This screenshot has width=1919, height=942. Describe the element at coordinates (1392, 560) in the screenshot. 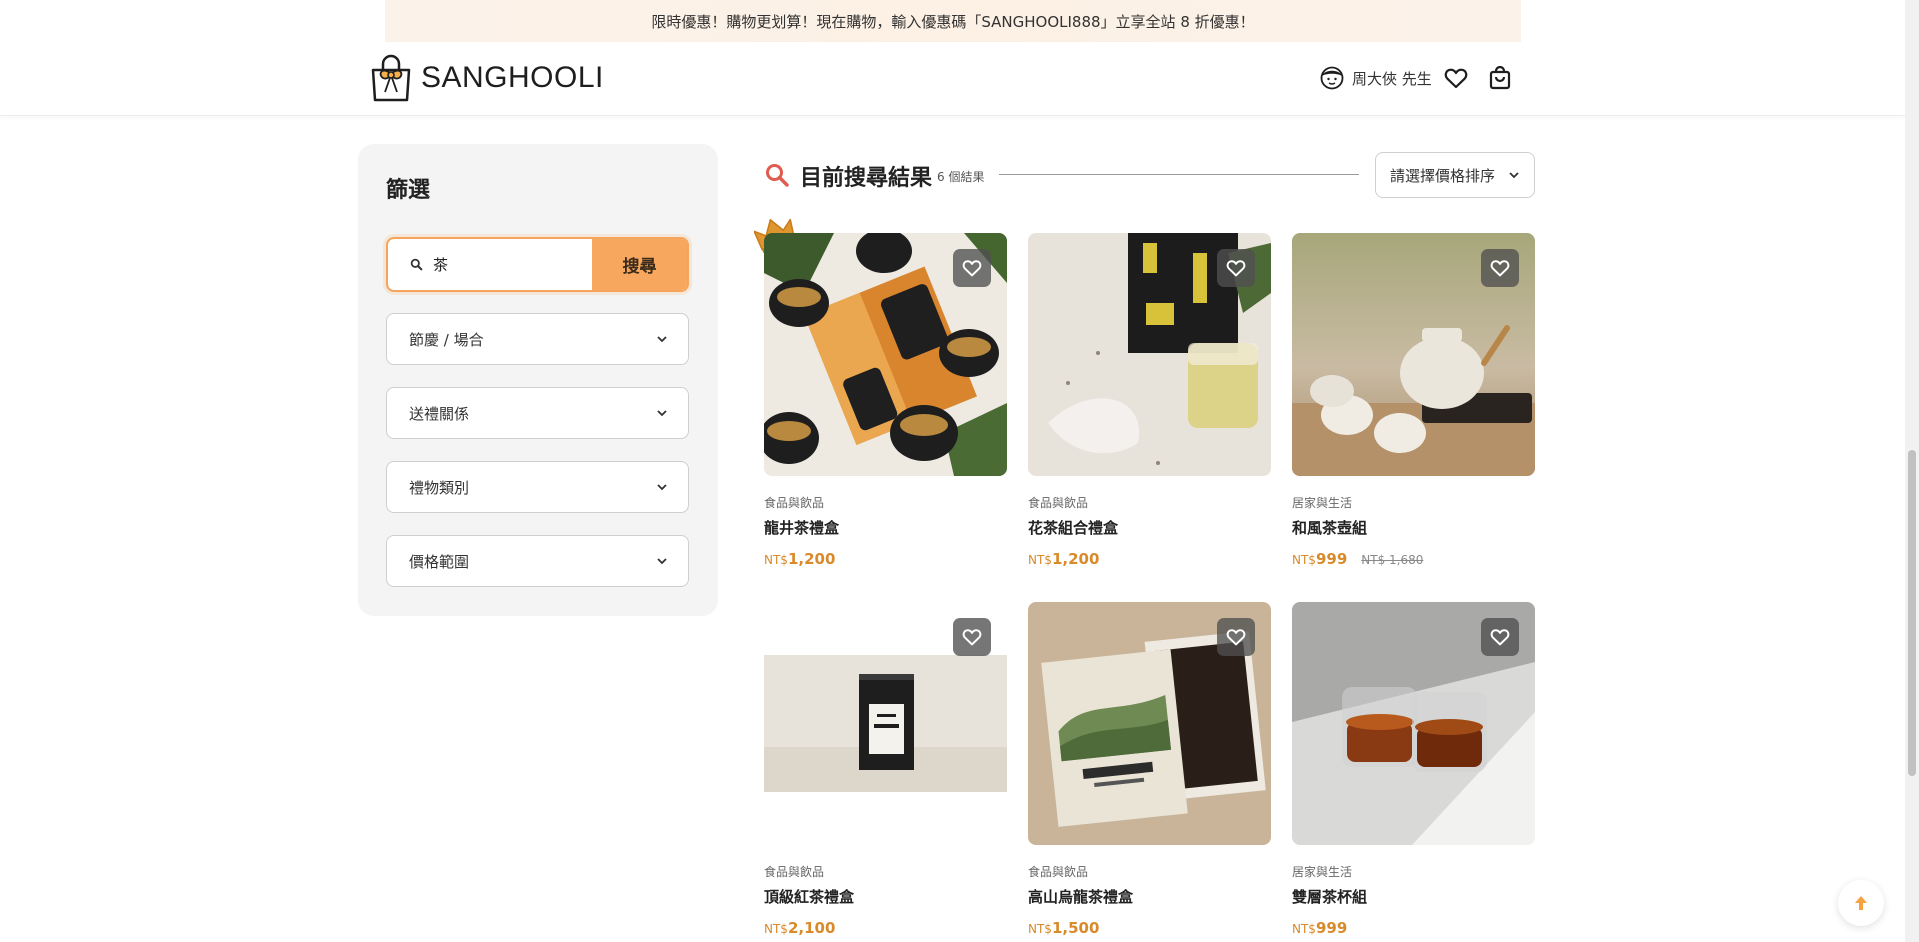

I see `original-price: NT$ 1,680` at that location.